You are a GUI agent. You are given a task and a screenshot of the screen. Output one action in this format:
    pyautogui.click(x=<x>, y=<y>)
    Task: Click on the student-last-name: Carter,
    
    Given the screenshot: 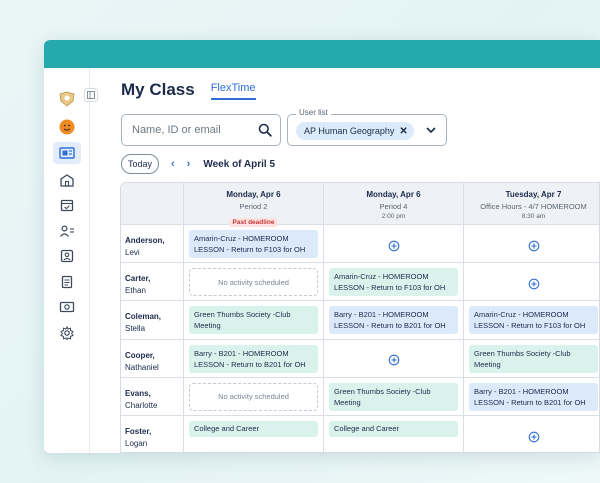 What is the action you would take?
    pyautogui.click(x=138, y=279)
    